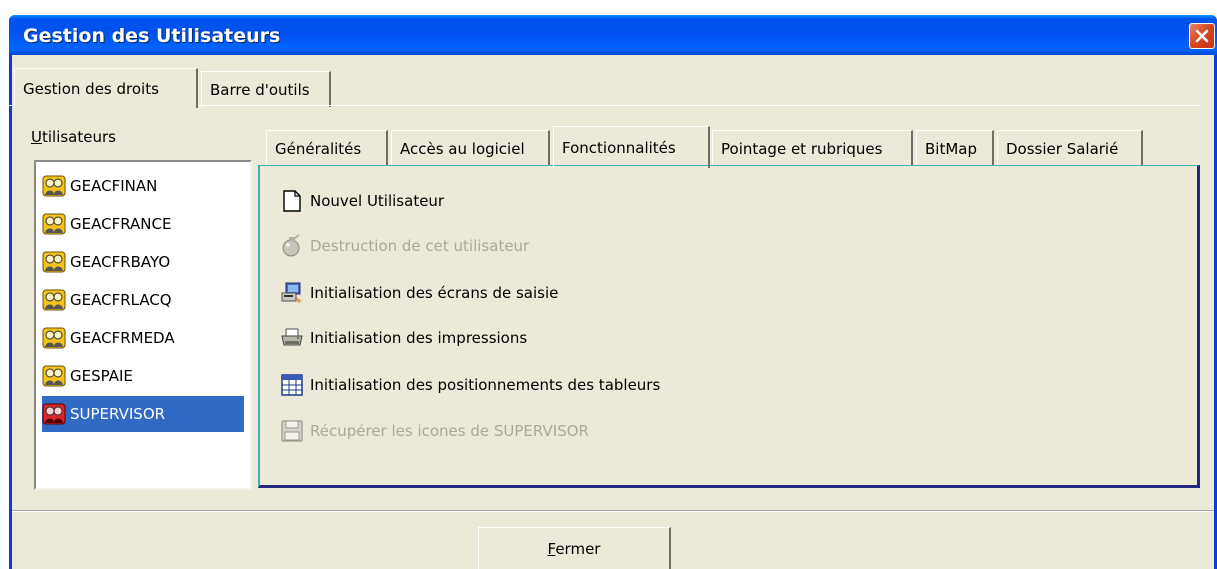 This screenshot has height=569, width=1217. Describe the element at coordinates (802, 148) in the screenshot. I see `tab-label: Pointage et rubriques` at that location.